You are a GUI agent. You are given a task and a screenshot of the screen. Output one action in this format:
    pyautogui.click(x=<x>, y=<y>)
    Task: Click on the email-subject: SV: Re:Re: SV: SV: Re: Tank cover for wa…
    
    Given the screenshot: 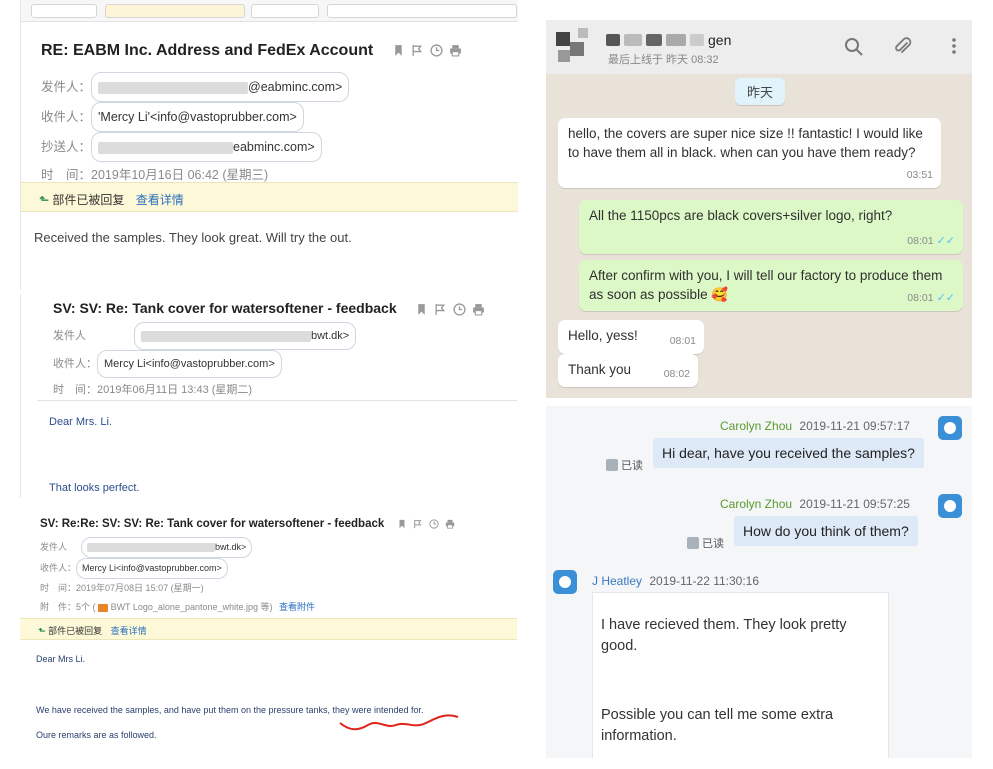 What is the action you would take?
    pyautogui.click(x=247, y=524)
    